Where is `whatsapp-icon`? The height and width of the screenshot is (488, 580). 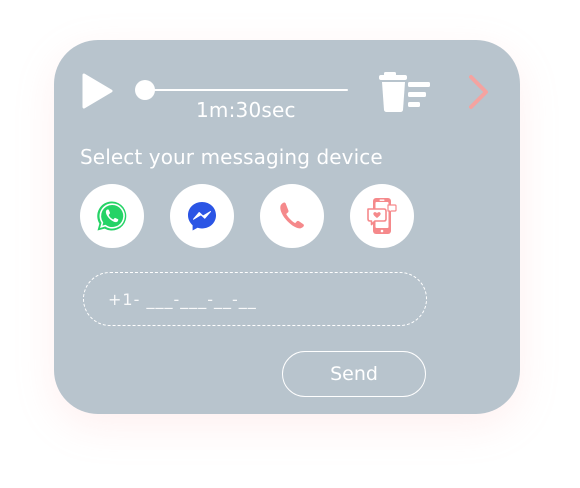 whatsapp-icon is located at coordinates (112, 216).